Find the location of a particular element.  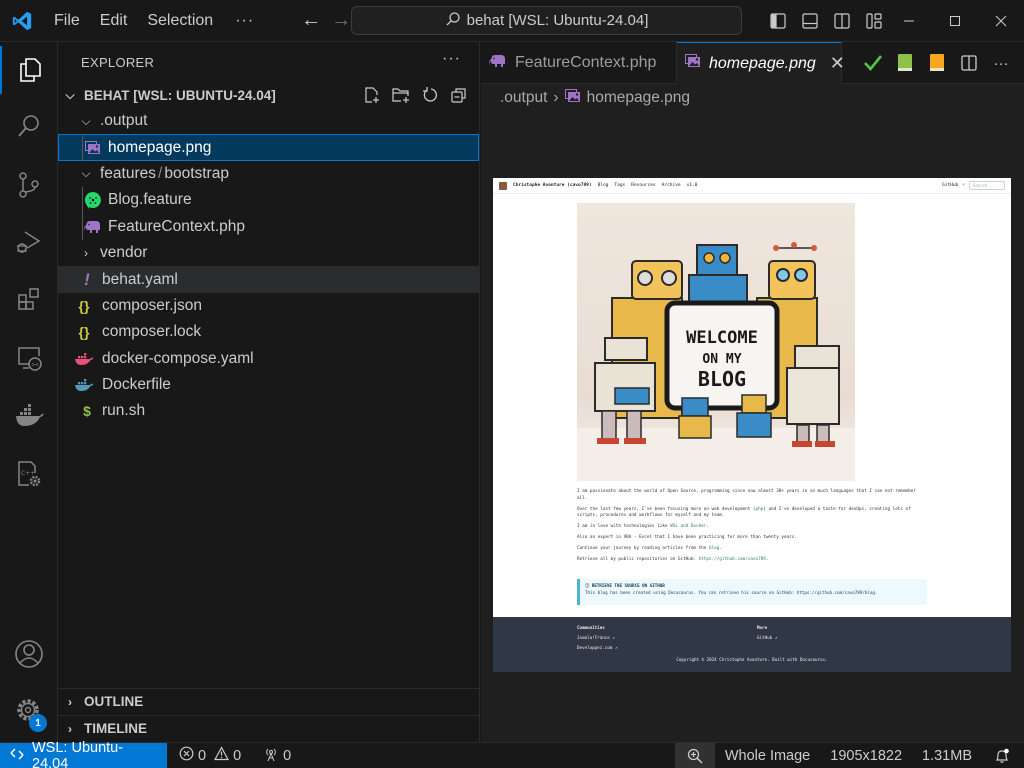

split-editor-icon is located at coordinates (969, 63).